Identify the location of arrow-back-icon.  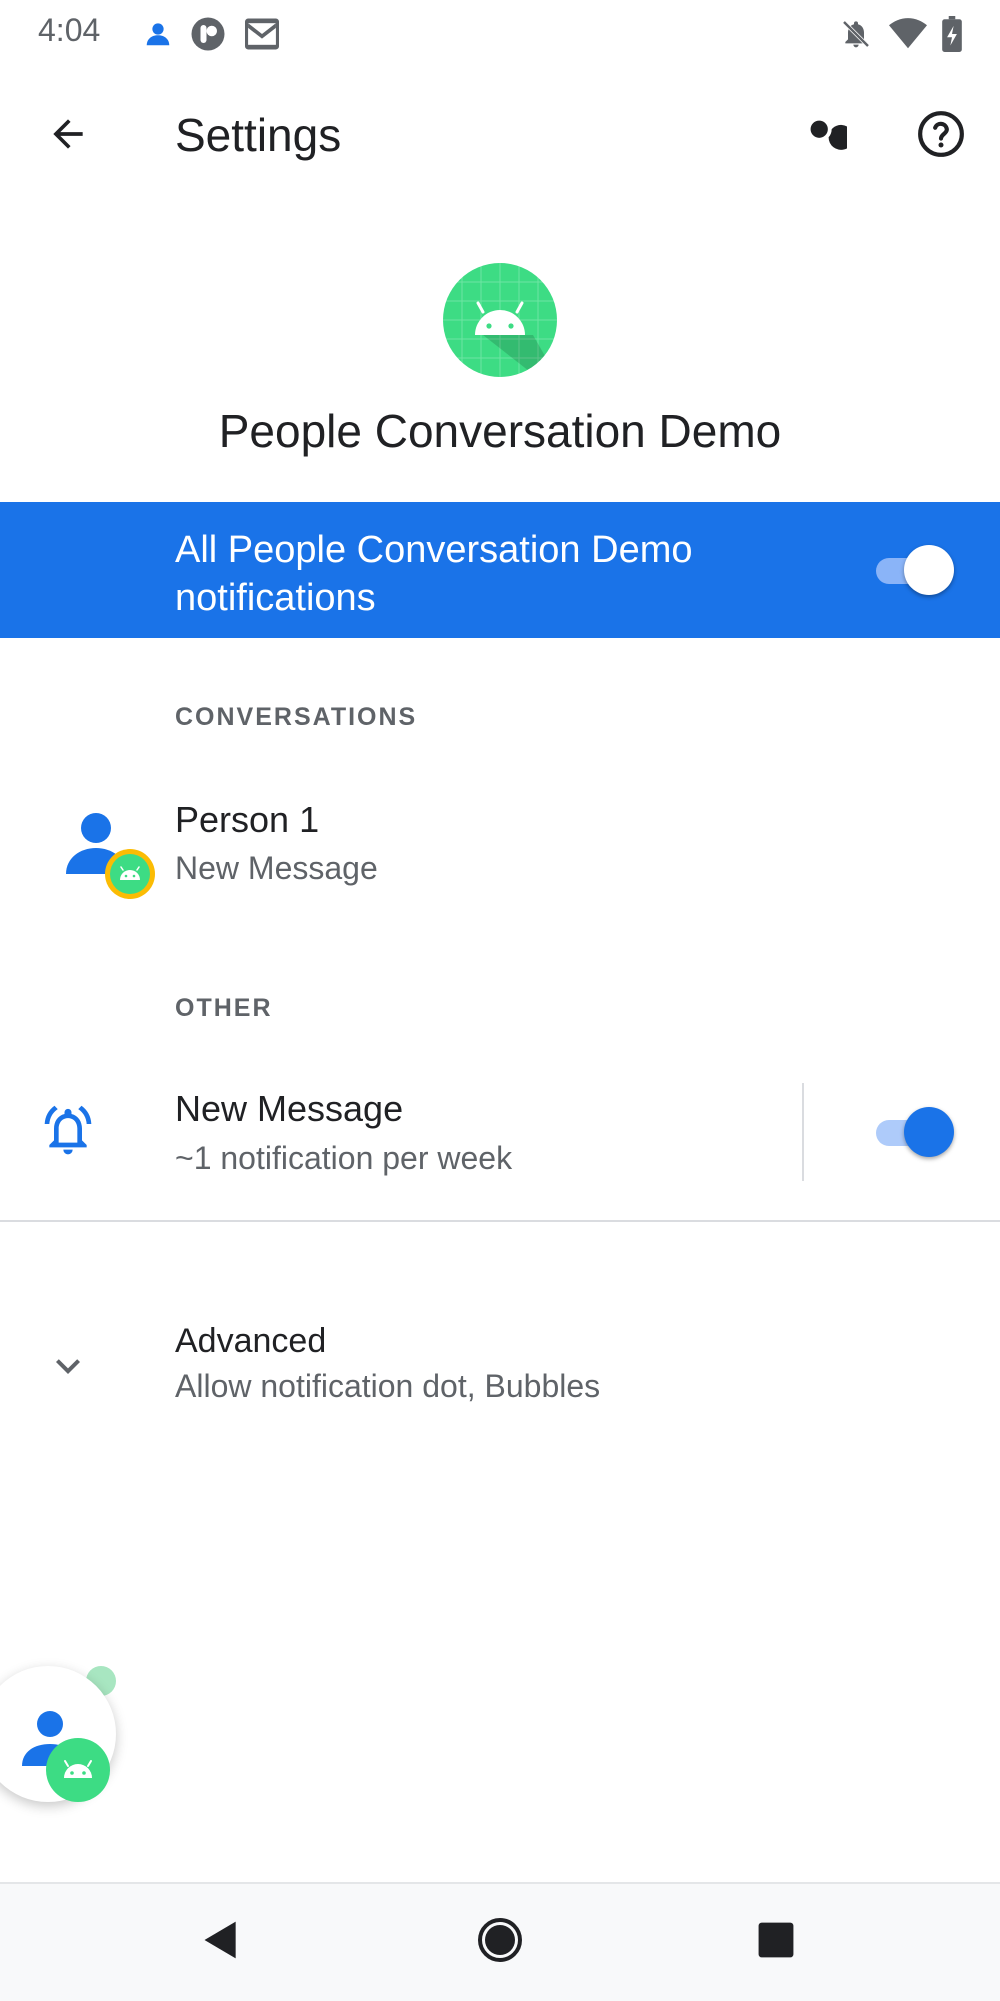
(68, 136).